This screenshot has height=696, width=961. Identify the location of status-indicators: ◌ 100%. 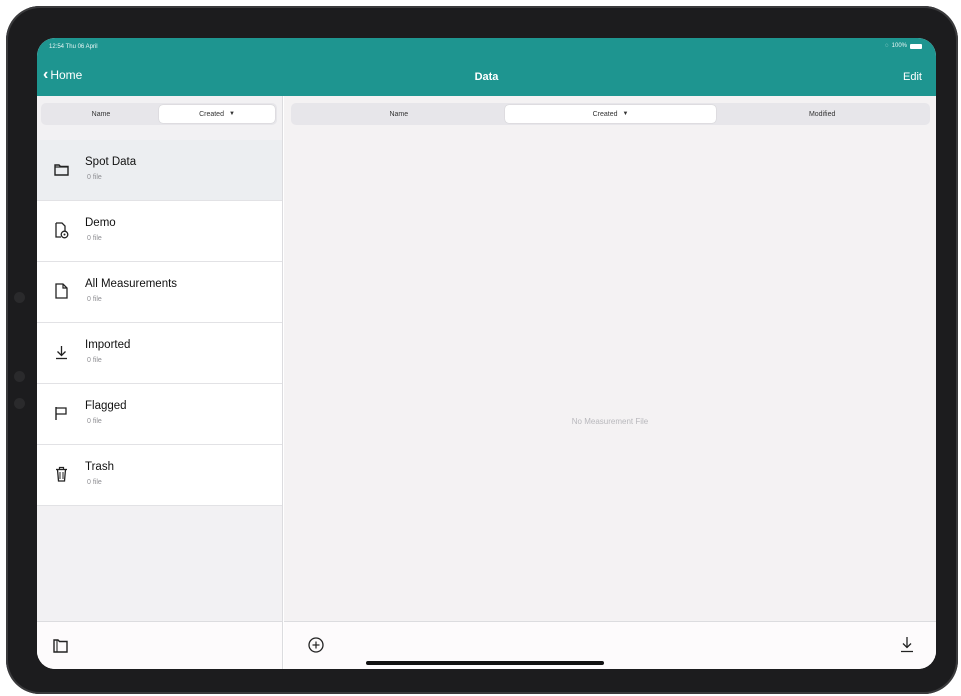
(903, 46).